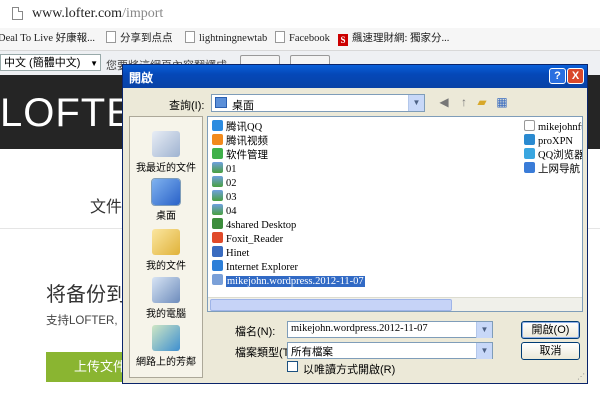 This screenshot has height=408, width=600. What do you see at coordinates (254, 224) in the screenshot?
I see `list-item: 4shared Desktop` at bounding box center [254, 224].